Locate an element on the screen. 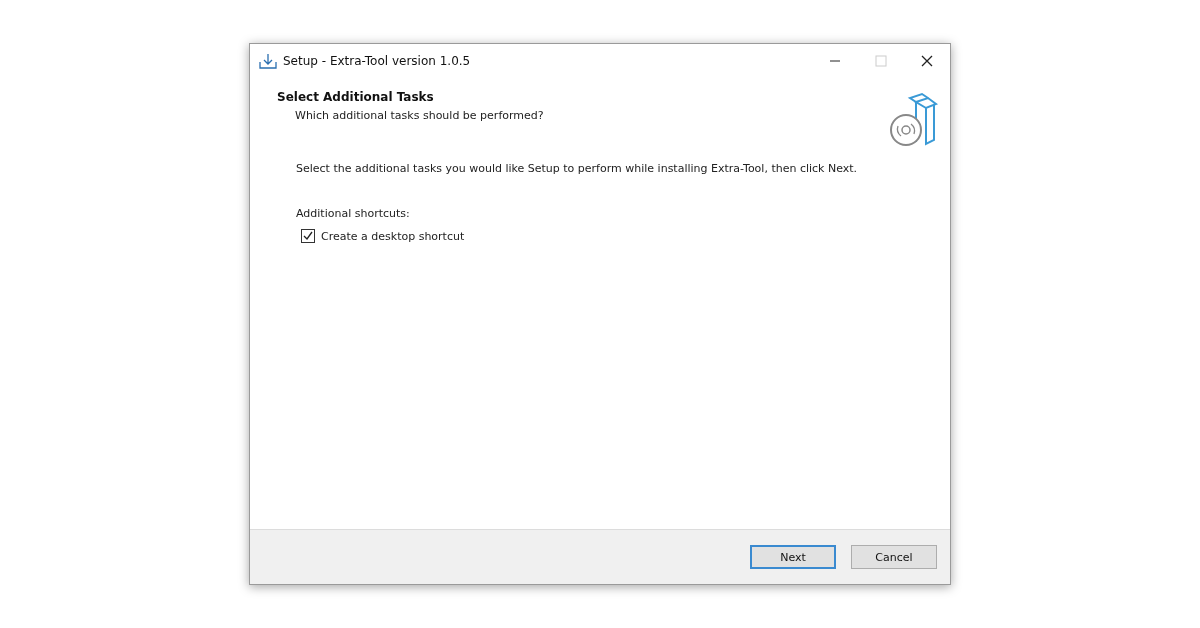 The image size is (1200, 628). close-icon is located at coordinates (927, 61).